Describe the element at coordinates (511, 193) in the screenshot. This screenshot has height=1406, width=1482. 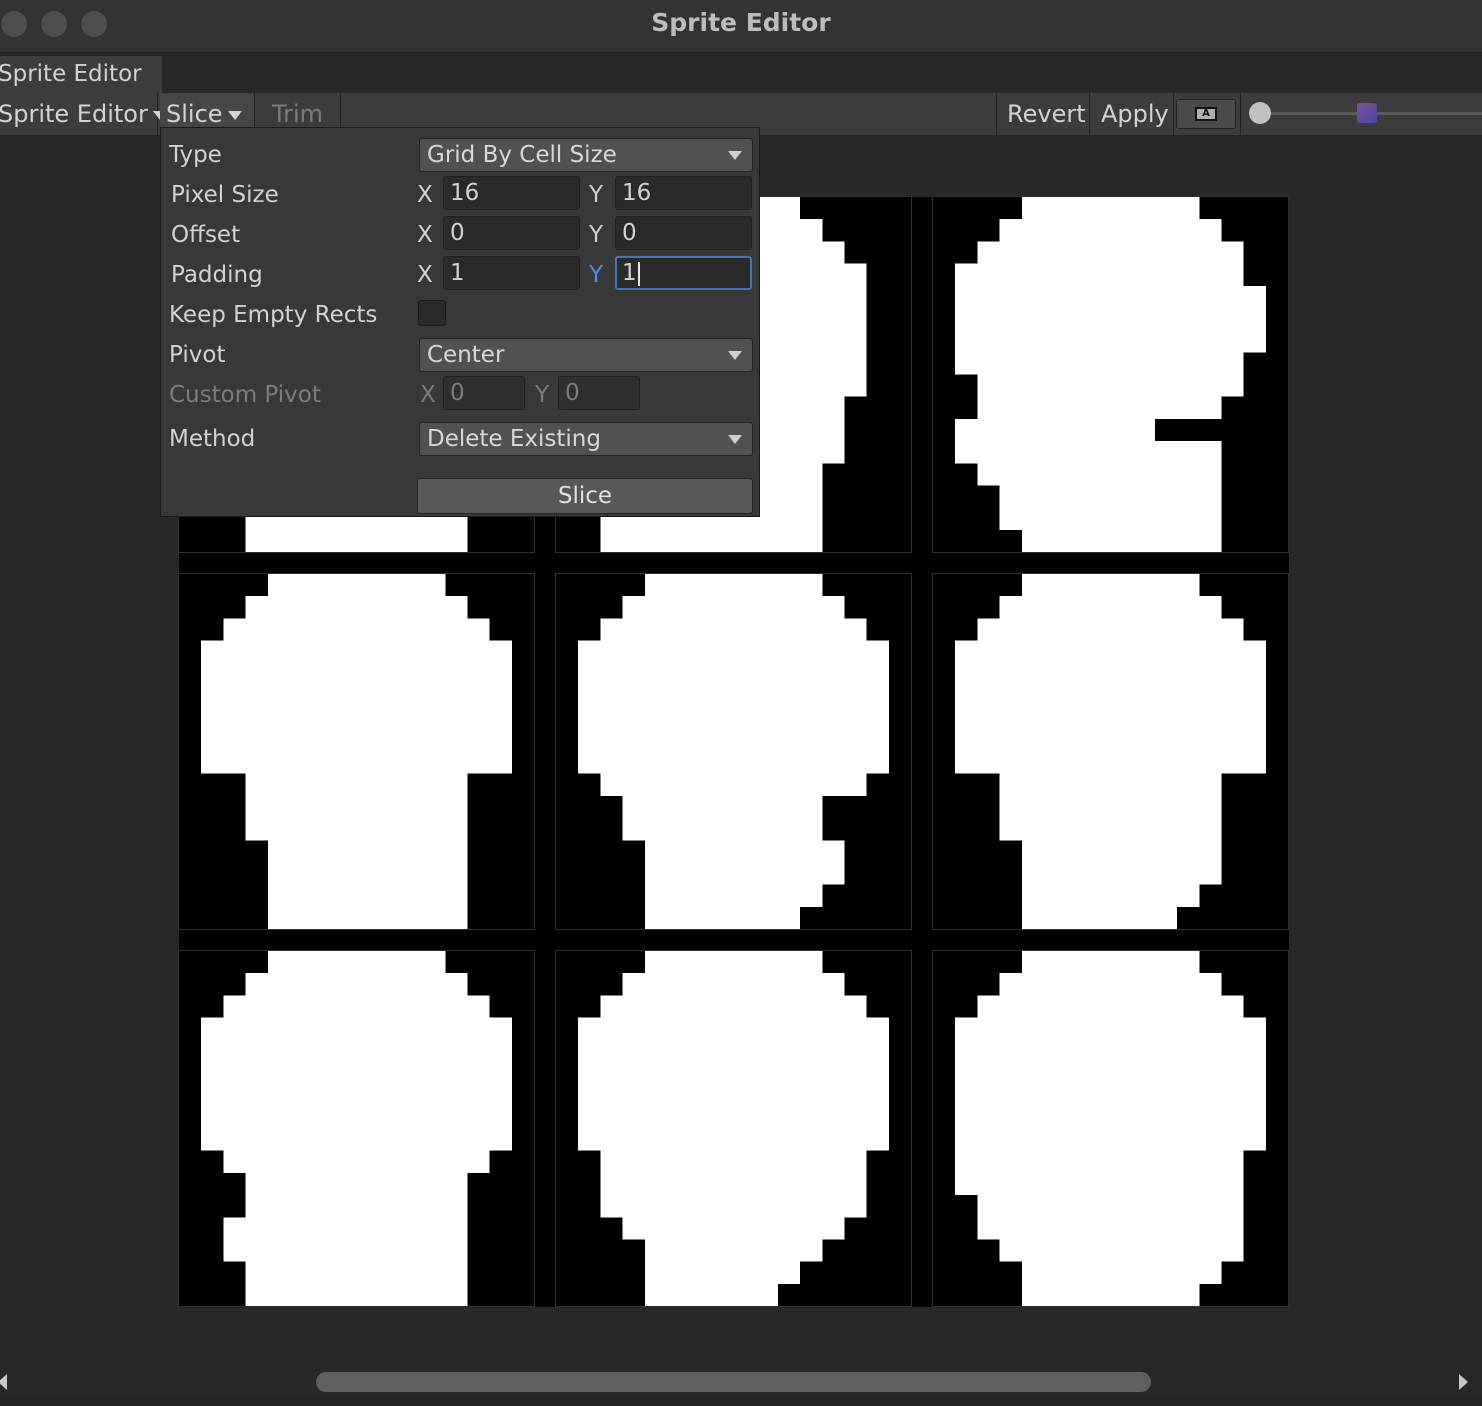
I see `pixel-size-x-field: 16` at that location.